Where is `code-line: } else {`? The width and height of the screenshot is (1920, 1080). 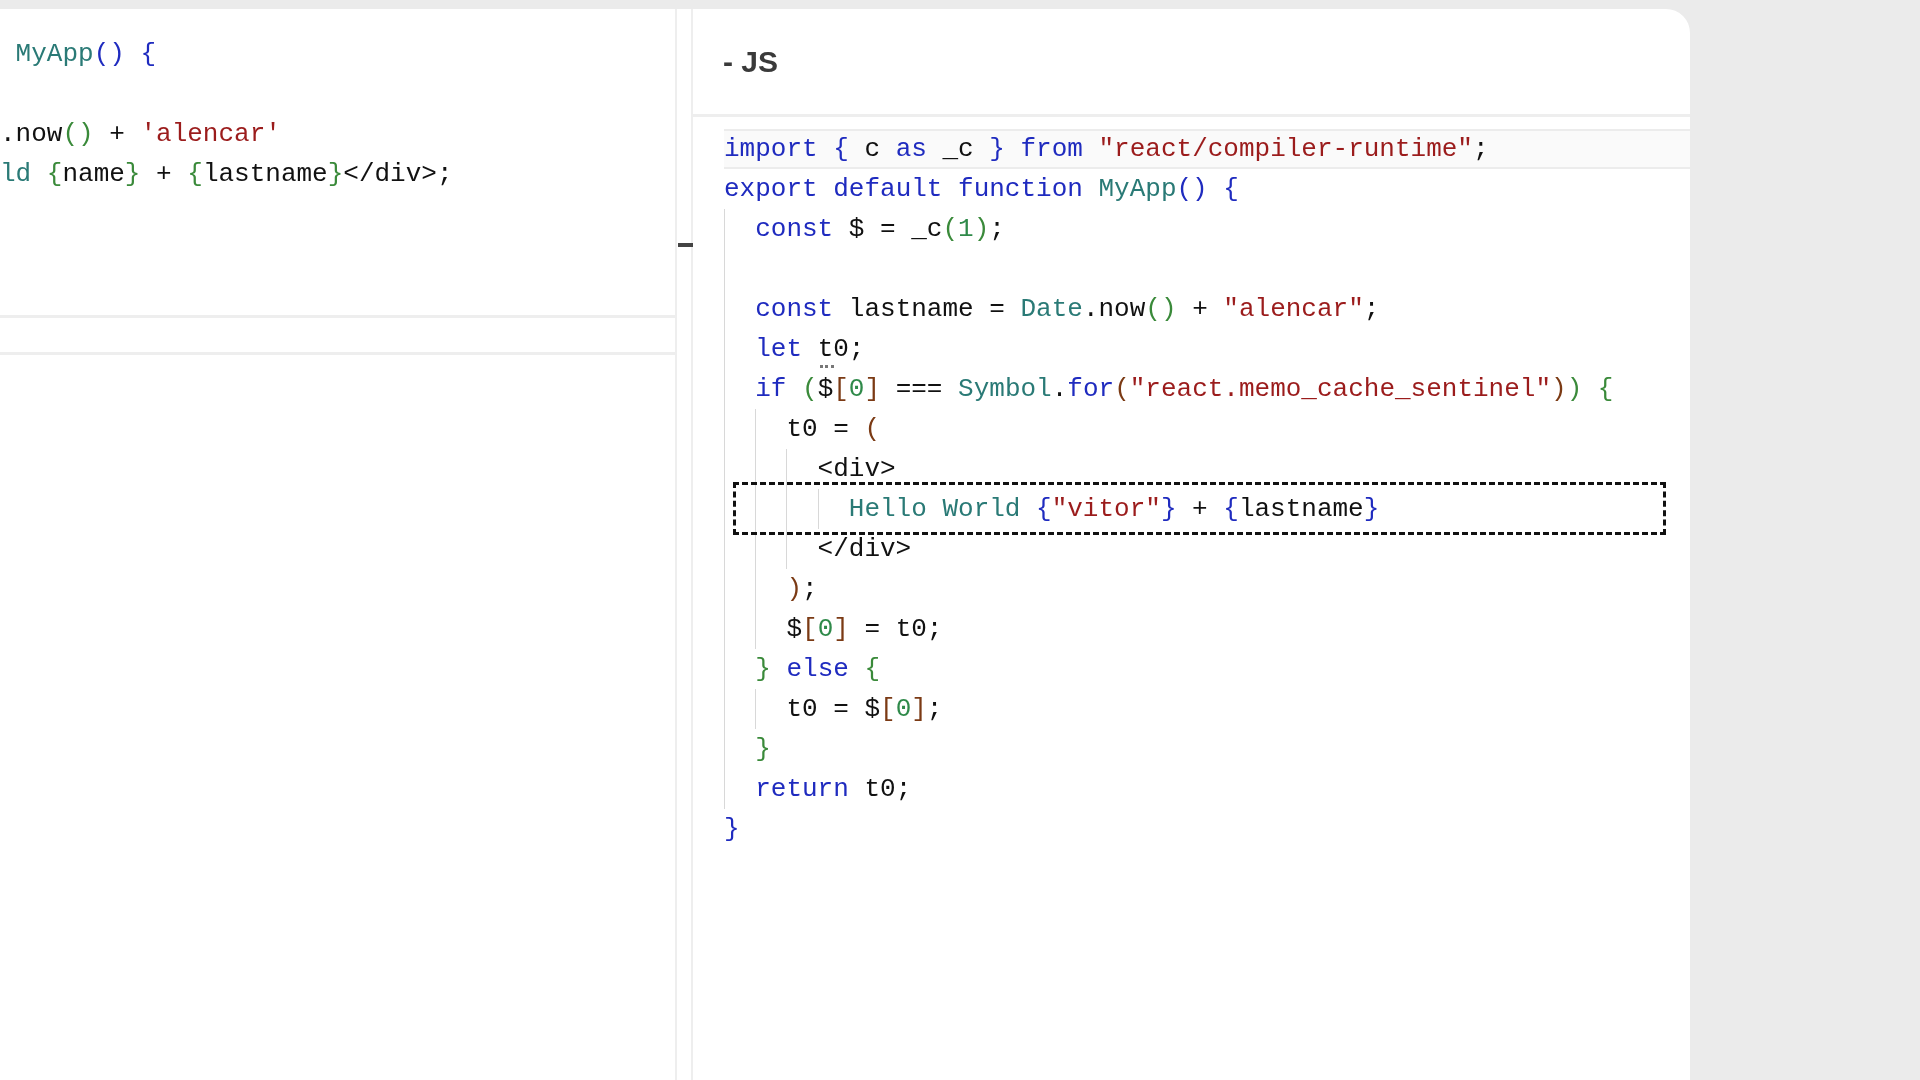 code-line: } else { is located at coordinates (818, 669).